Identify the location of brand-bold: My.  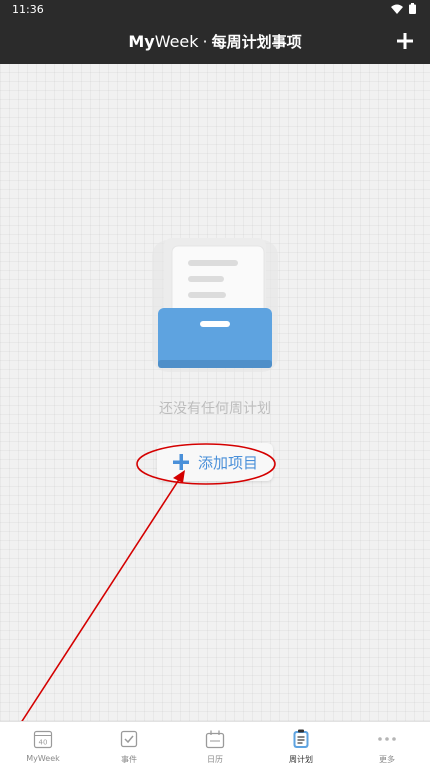
(141, 41).